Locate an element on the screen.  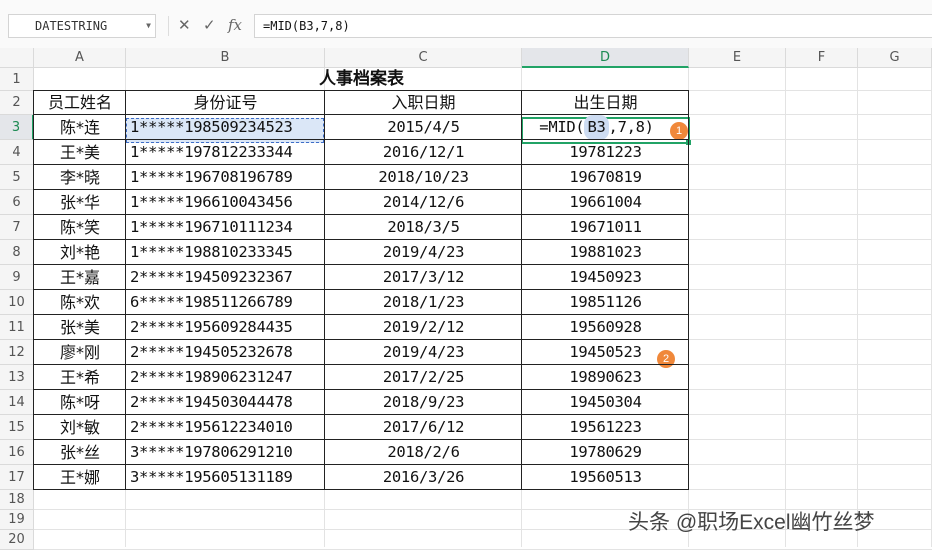
data-cell-name: 陈*欢 is located at coordinates (80, 302).